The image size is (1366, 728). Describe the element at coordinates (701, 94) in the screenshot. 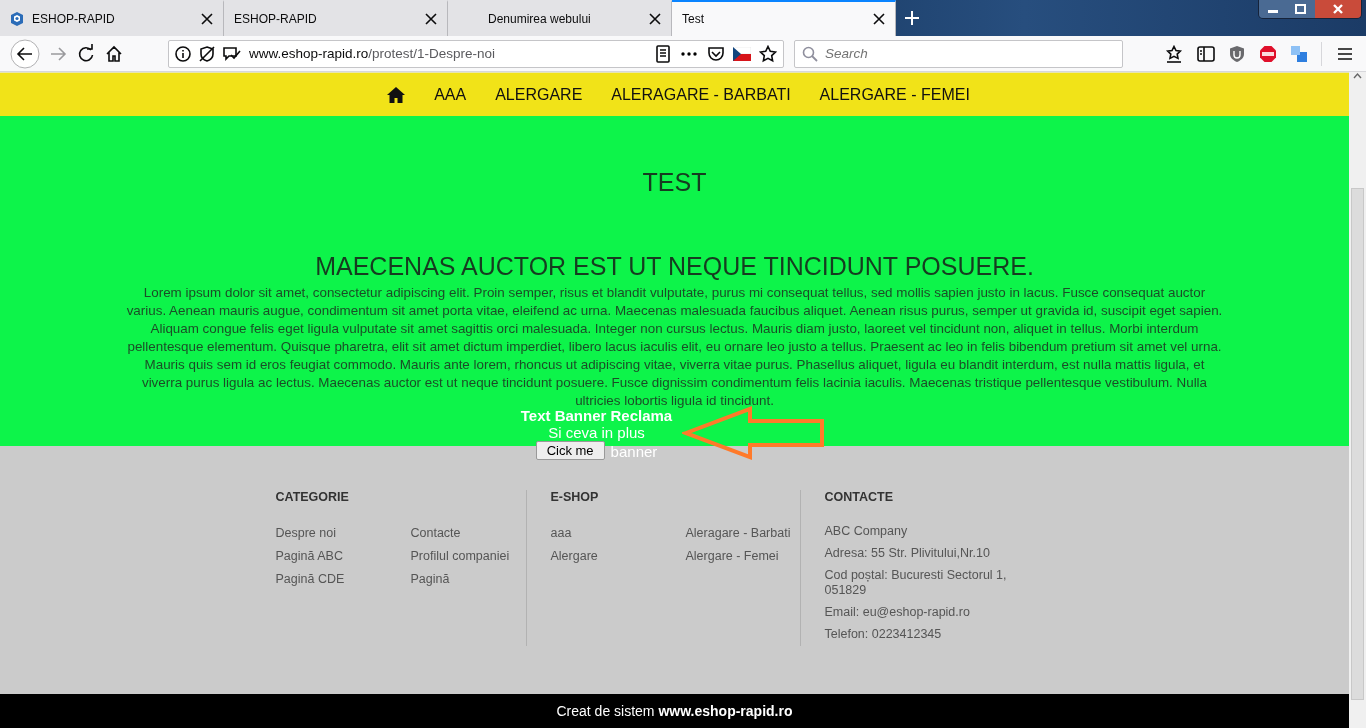

I see `nav-link: ALERAGARE - BARBATI` at that location.